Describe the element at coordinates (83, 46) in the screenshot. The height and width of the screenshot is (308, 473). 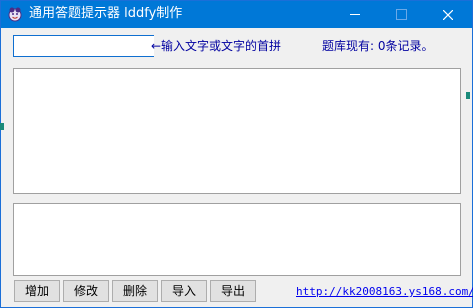
I see `search-input` at that location.